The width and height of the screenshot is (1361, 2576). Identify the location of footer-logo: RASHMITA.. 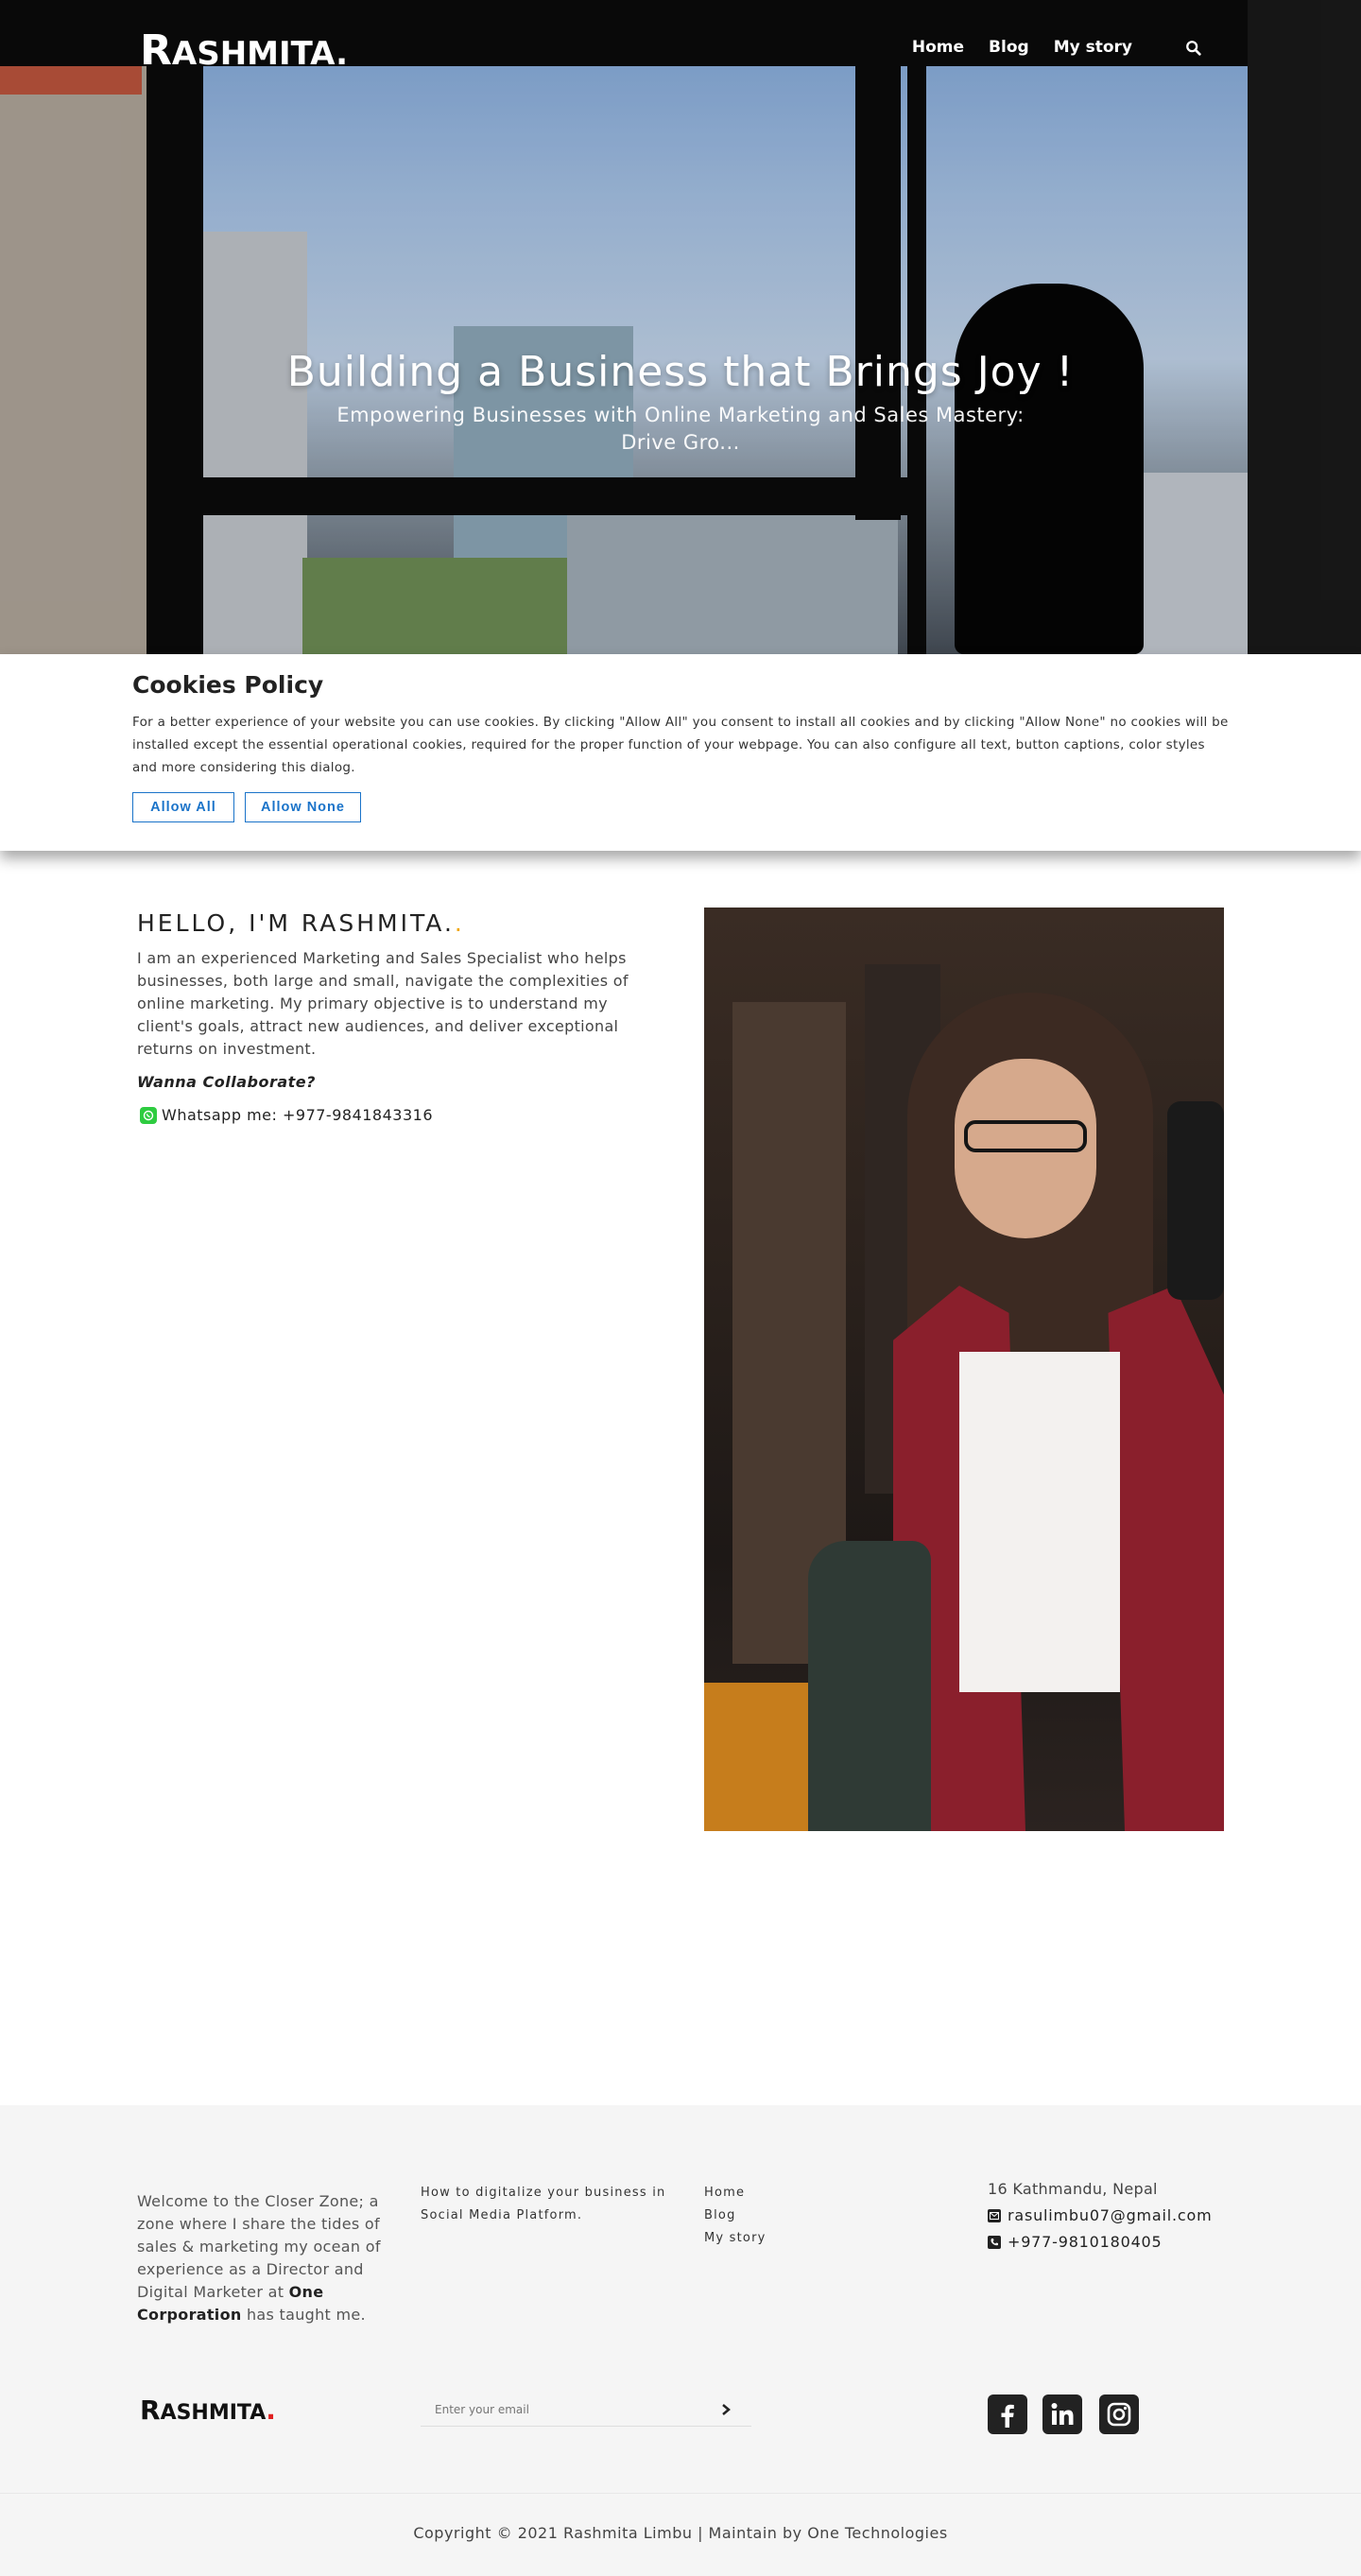
(208, 2410).